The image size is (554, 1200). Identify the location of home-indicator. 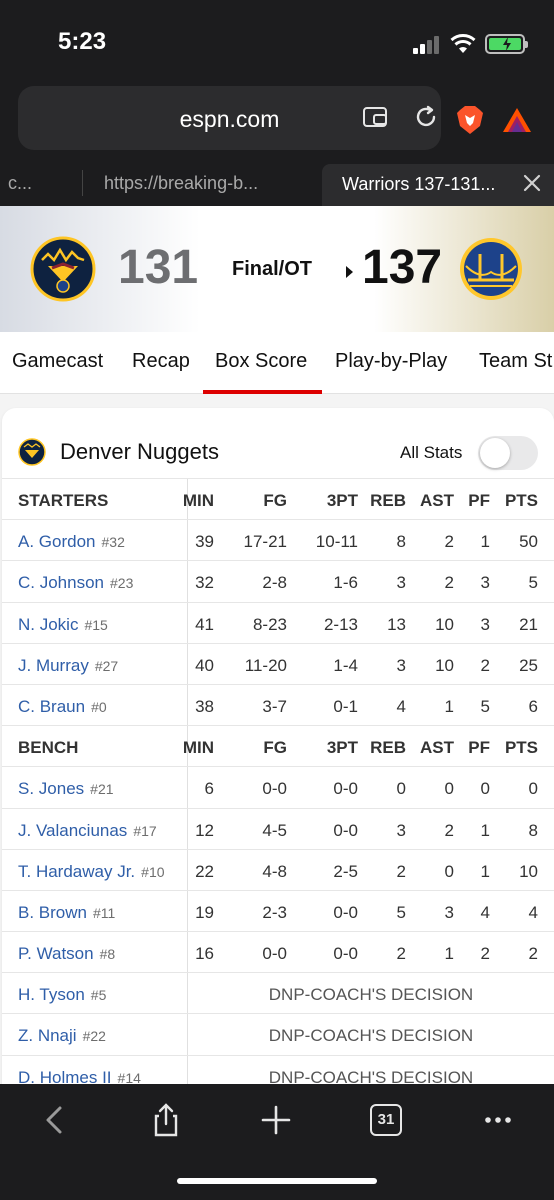
(277, 1181).